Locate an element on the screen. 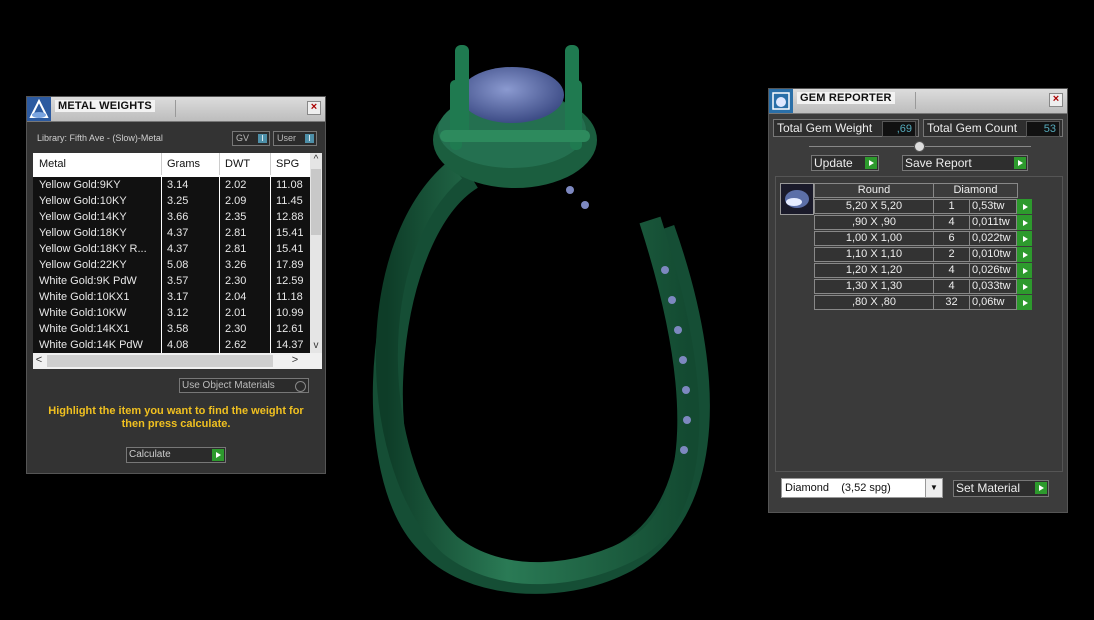 This screenshot has height=620, width=1094. grams-cell: 3.25 is located at coordinates (178, 201).